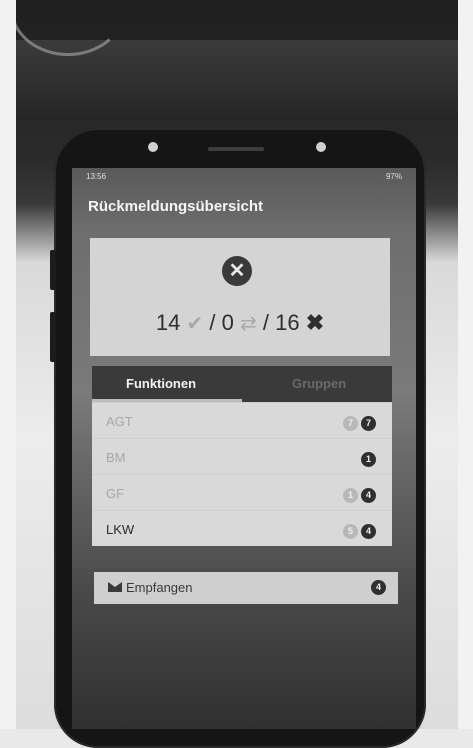  I want to click on confirmed-count: 14, so click(168, 322).